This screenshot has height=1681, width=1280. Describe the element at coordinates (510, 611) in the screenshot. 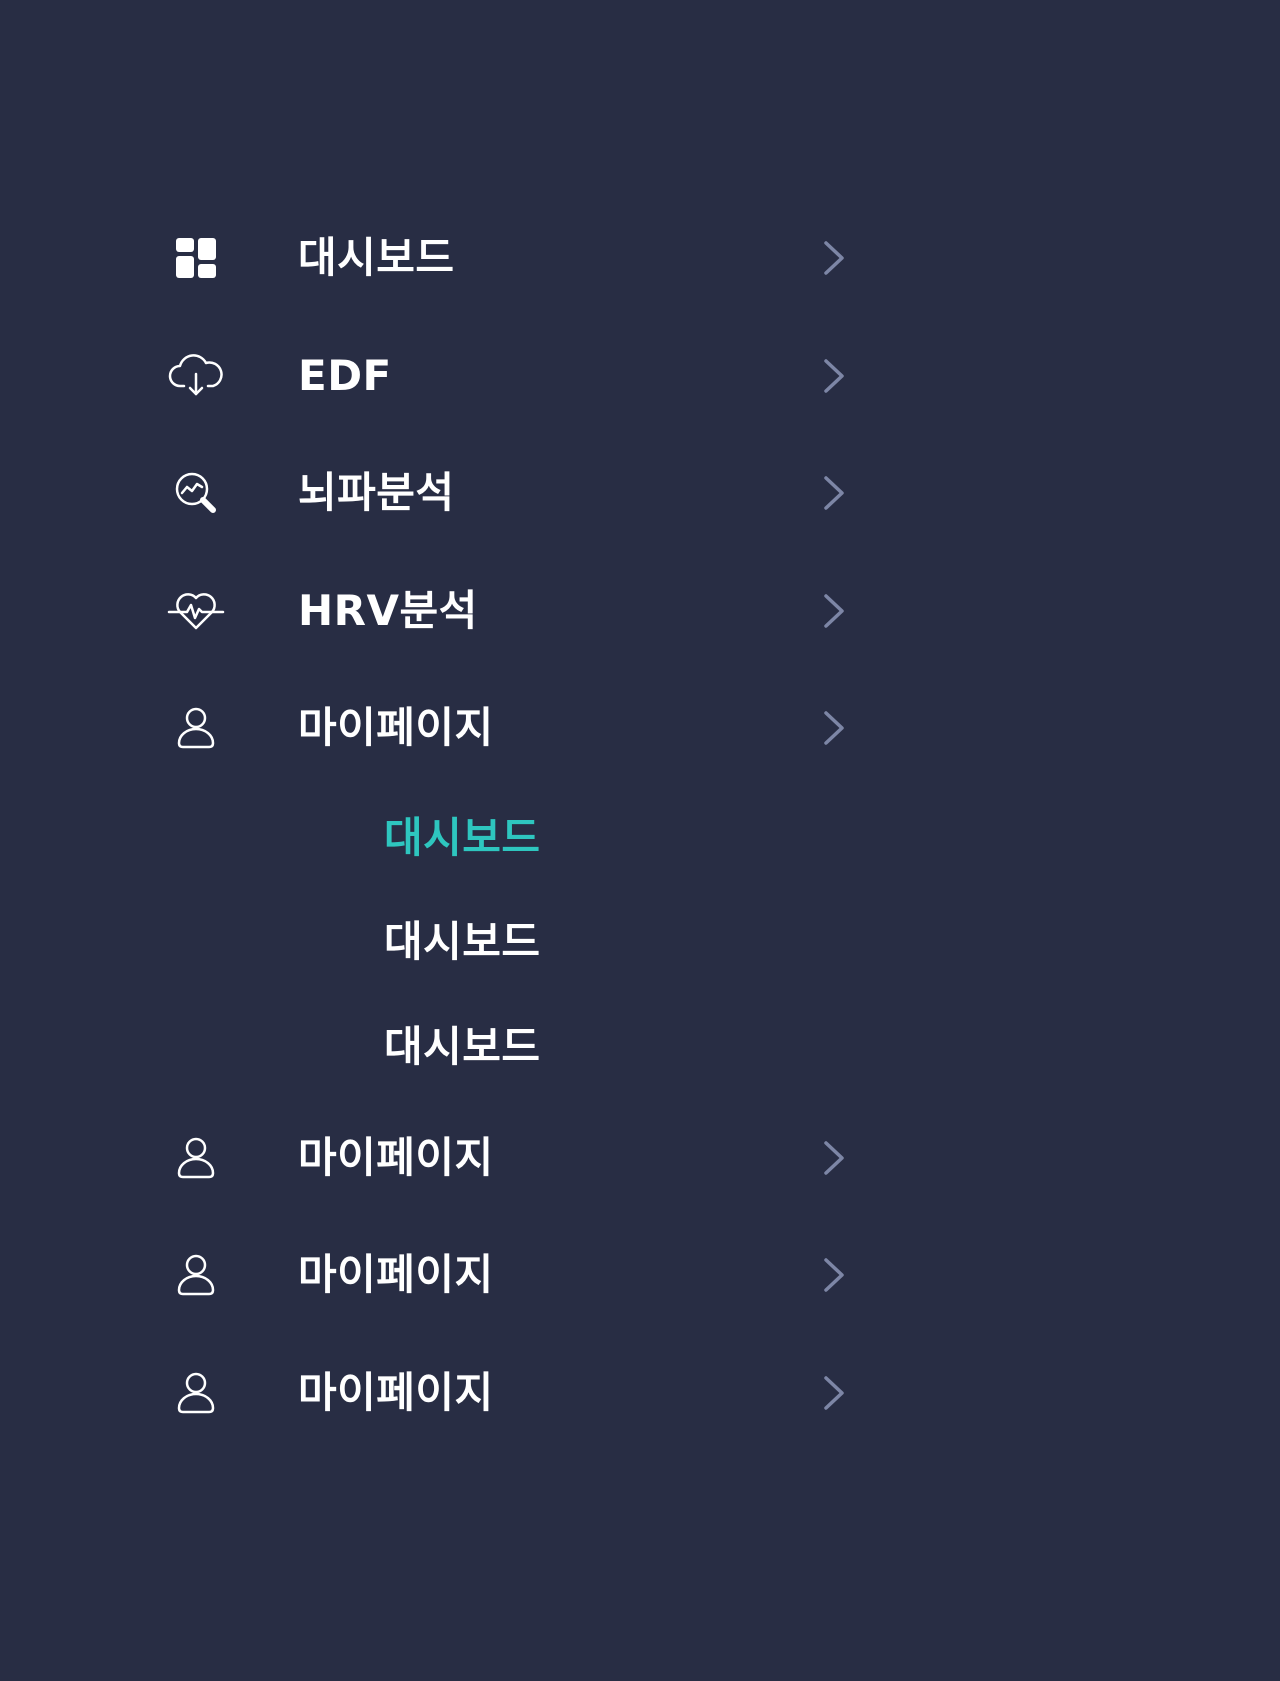

I see `menu-item-hrv-analysis: HRV분석` at that location.